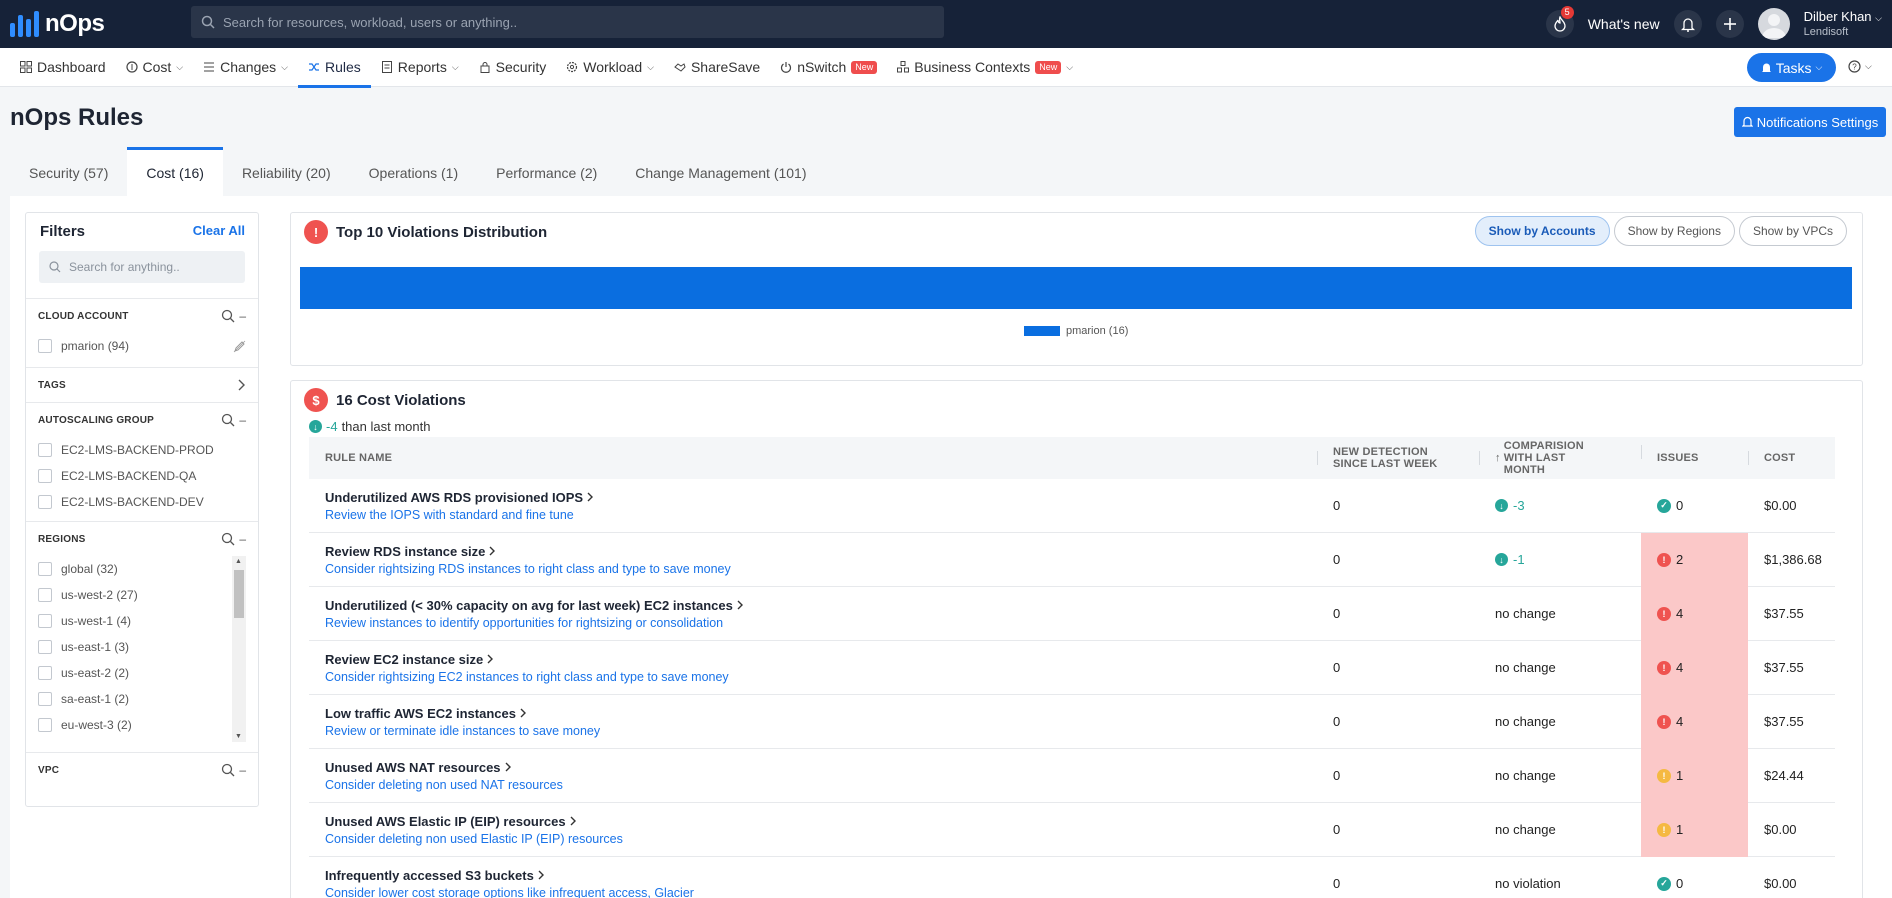 Image resolution: width=1892 pixels, height=898 pixels. Describe the element at coordinates (1810, 122) in the screenshot. I see `notifications-settings-button: Notifications Settings` at that location.